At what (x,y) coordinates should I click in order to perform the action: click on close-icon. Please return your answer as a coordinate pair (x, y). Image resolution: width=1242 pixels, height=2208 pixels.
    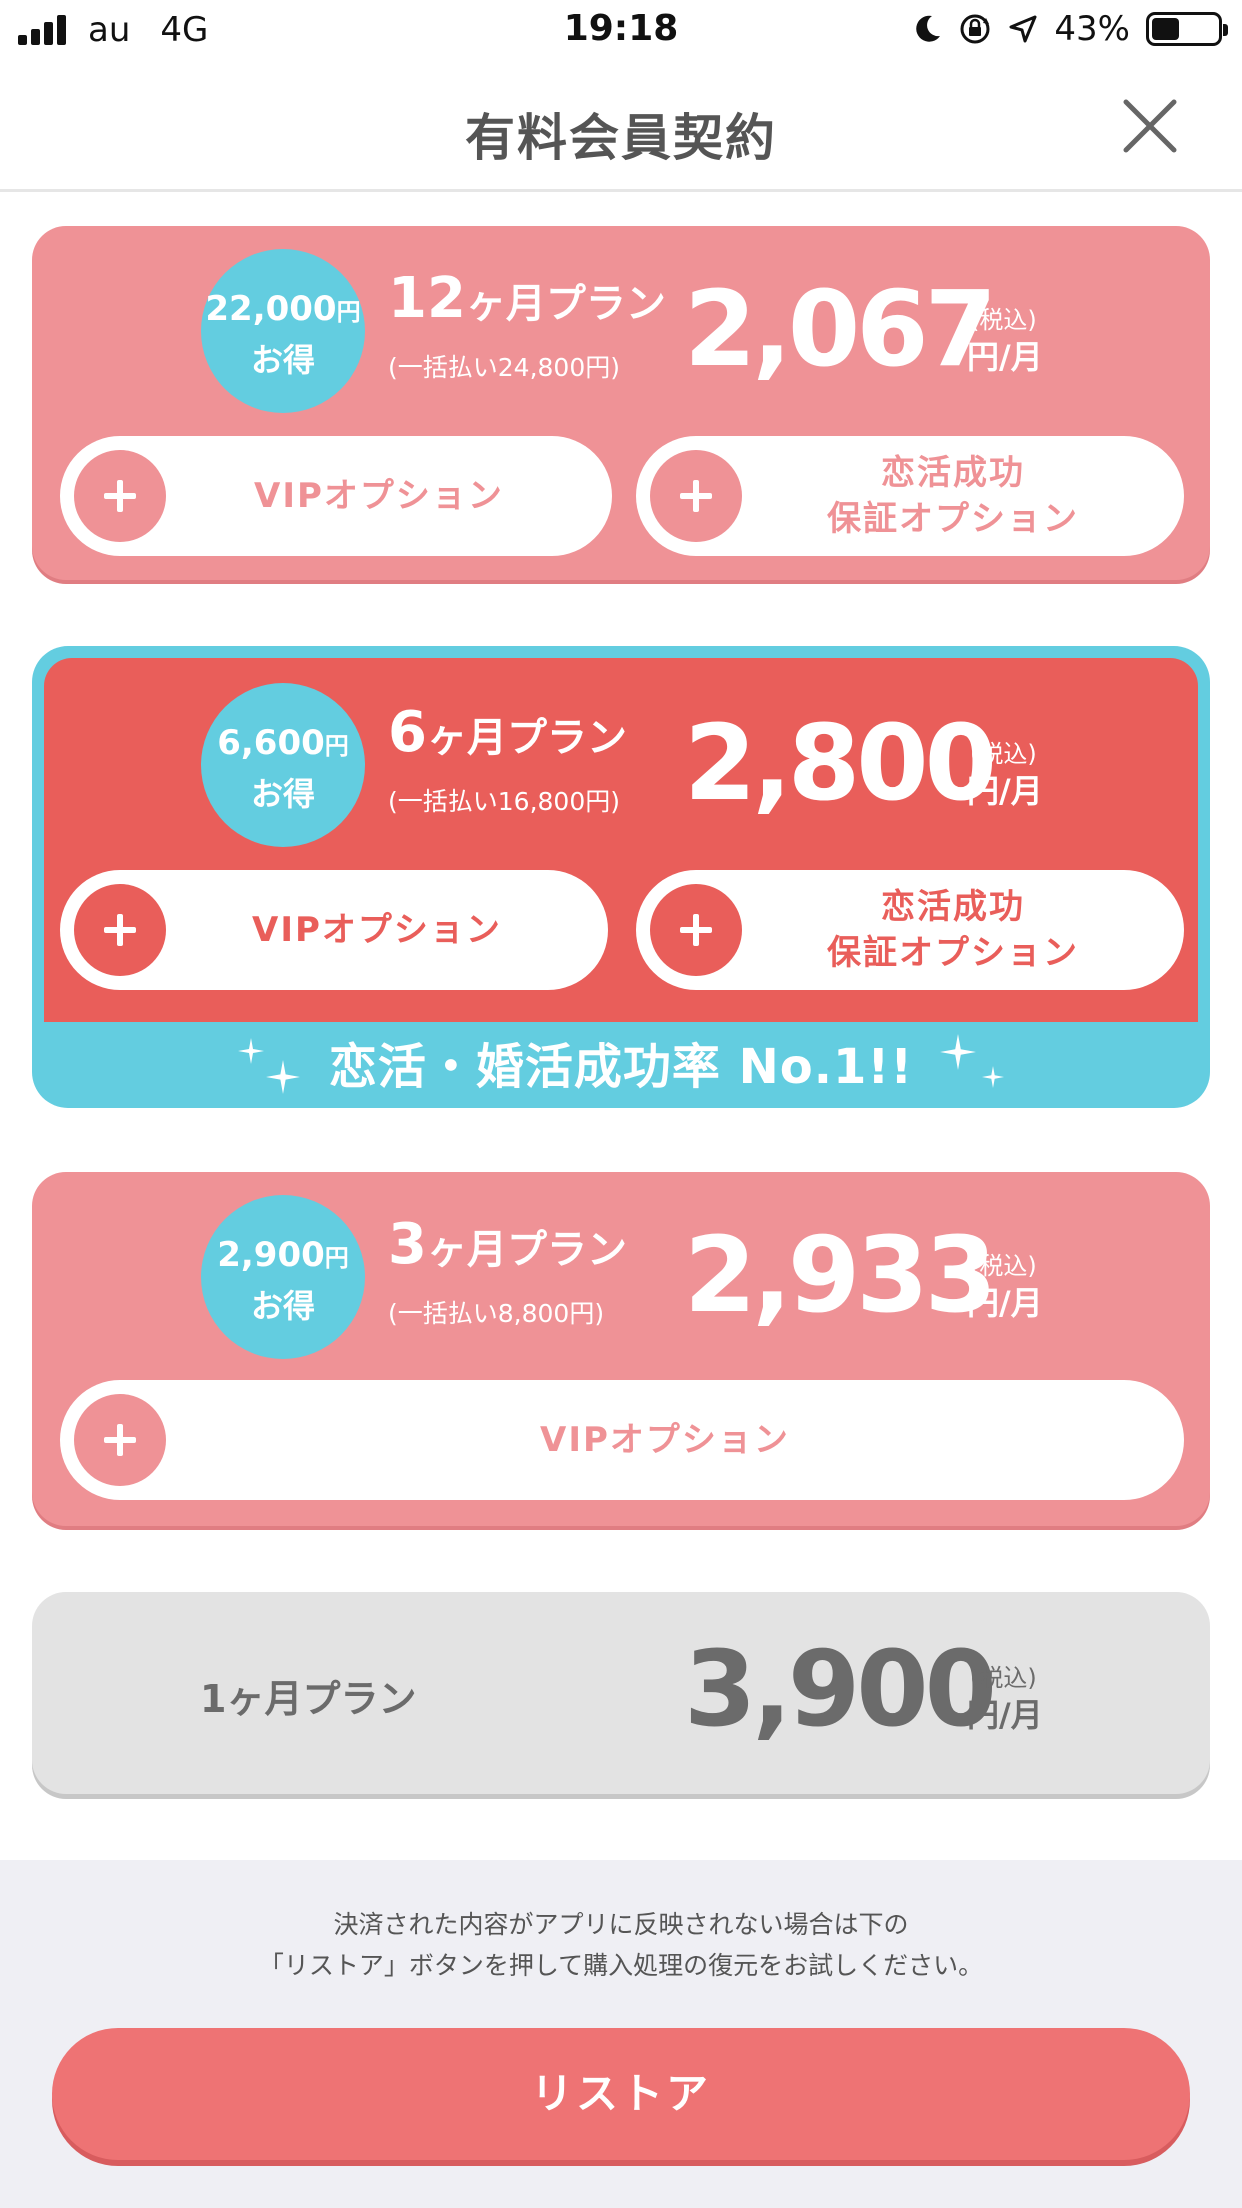
    Looking at the image, I should click on (1150, 126).